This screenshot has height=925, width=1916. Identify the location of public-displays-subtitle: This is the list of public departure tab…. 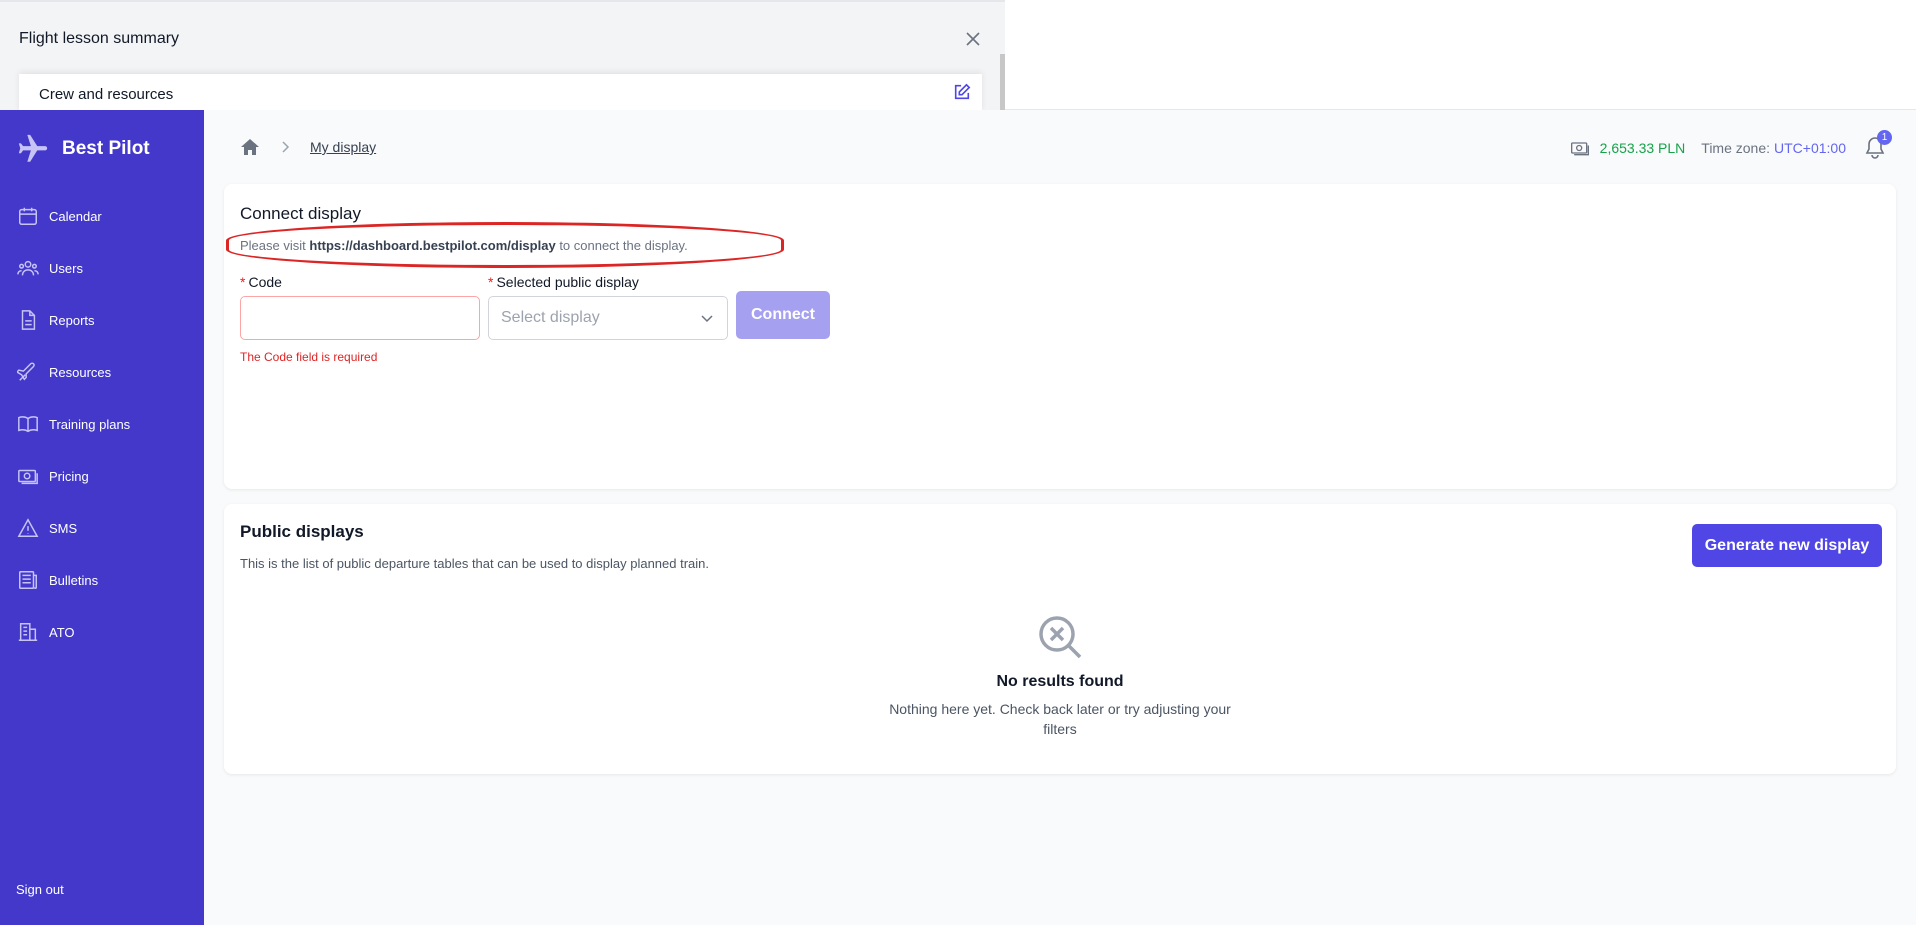
(475, 563).